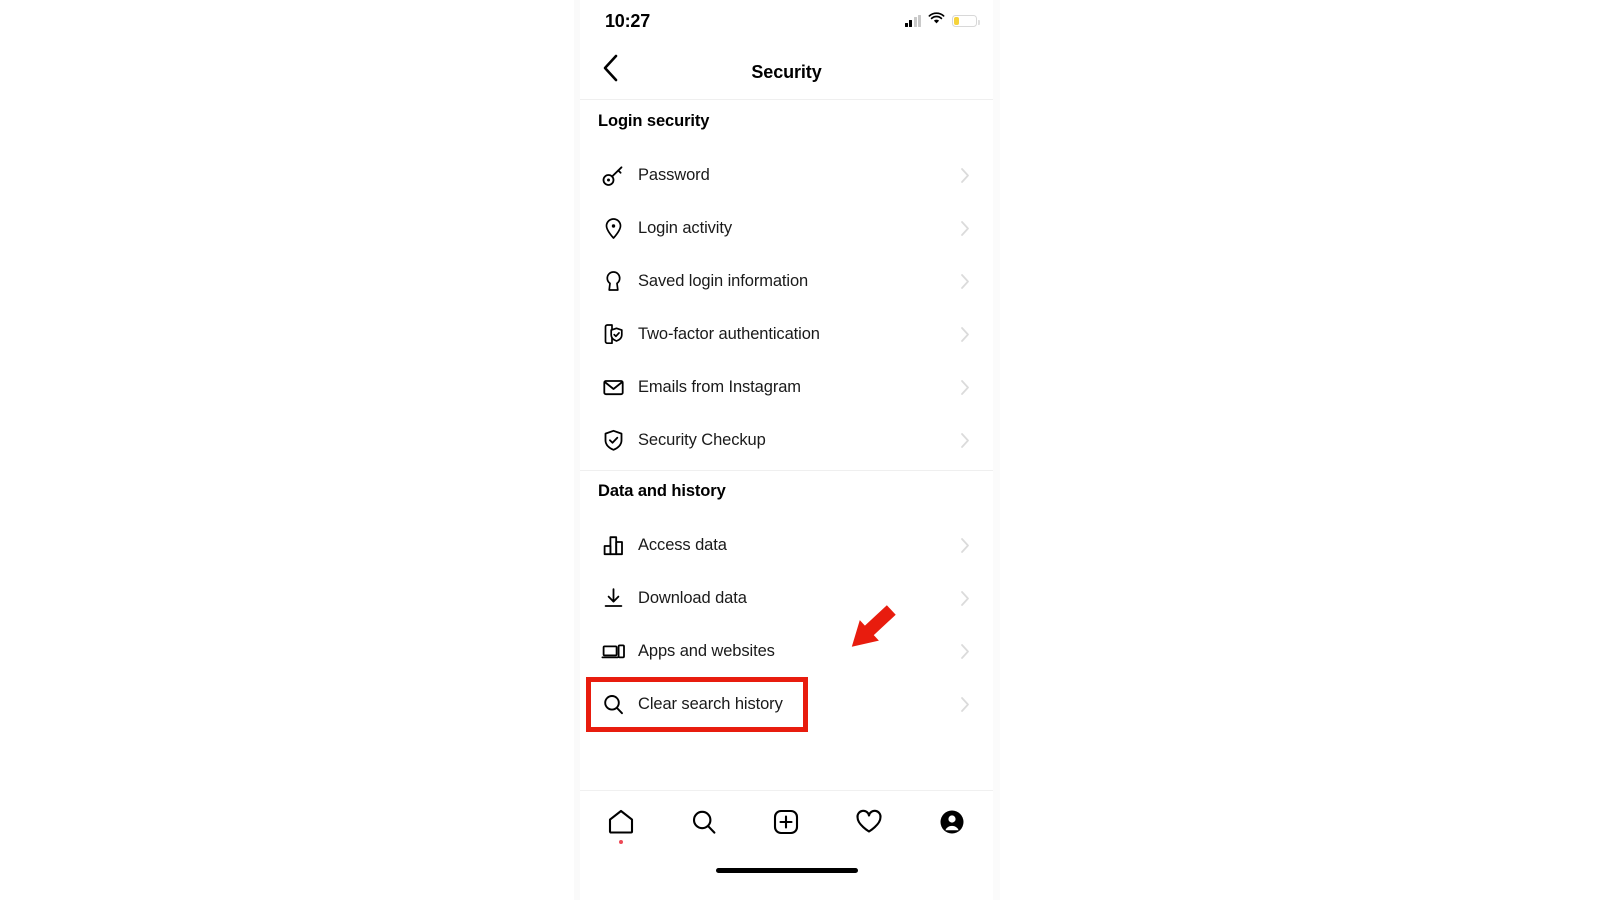  What do you see at coordinates (621, 842) in the screenshot?
I see `notification-dot` at bounding box center [621, 842].